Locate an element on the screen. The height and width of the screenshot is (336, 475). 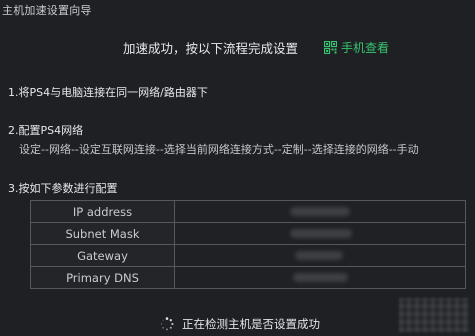
param-value-ip-address is located at coordinates (320, 211).